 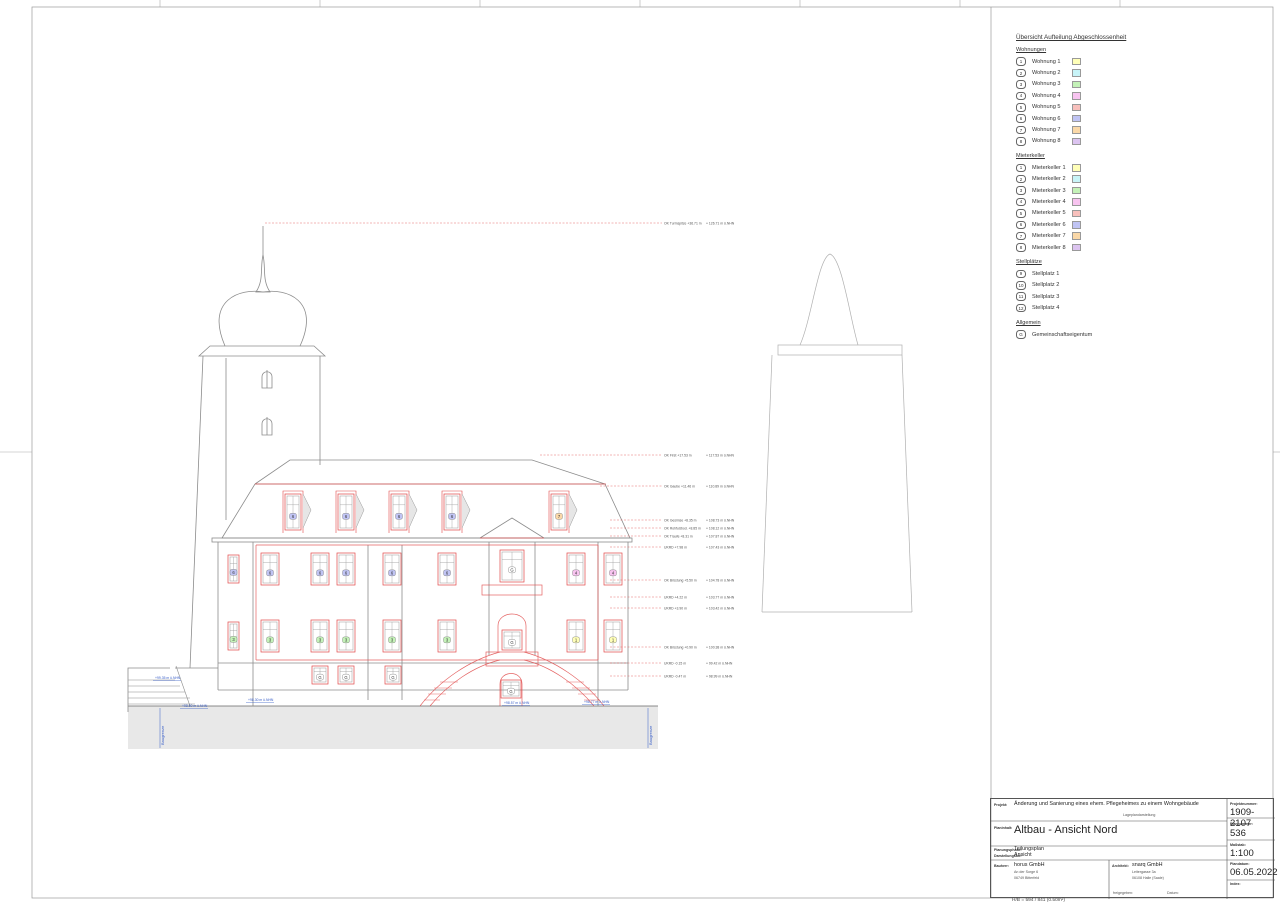 What do you see at coordinates (559, 512) in the screenshot?
I see `dormer-window: 7` at bounding box center [559, 512].